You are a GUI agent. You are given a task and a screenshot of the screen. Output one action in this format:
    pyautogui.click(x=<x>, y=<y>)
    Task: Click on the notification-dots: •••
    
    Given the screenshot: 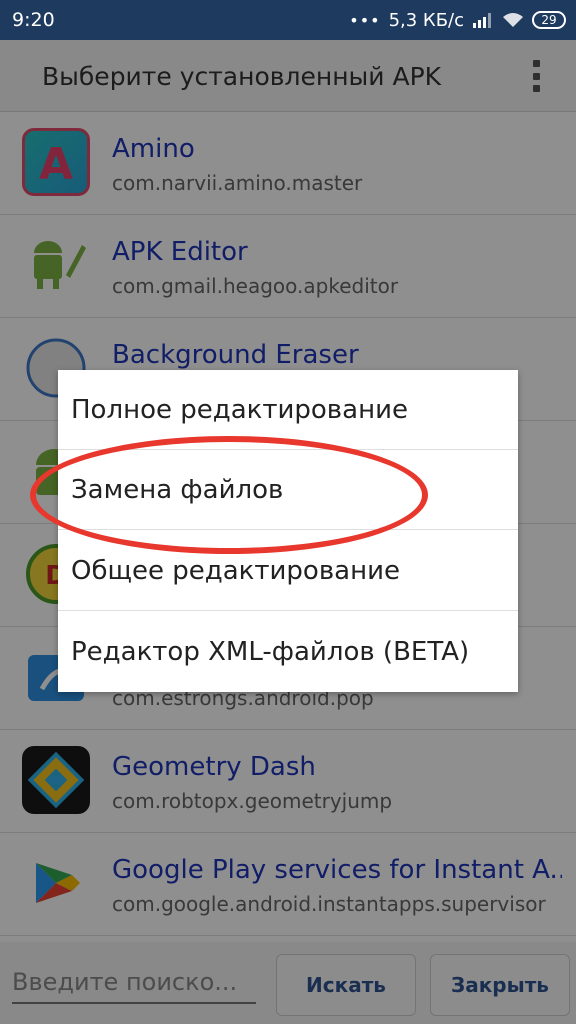 What is the action you would take?
    pyautogui.click(x=365, y=20)
    